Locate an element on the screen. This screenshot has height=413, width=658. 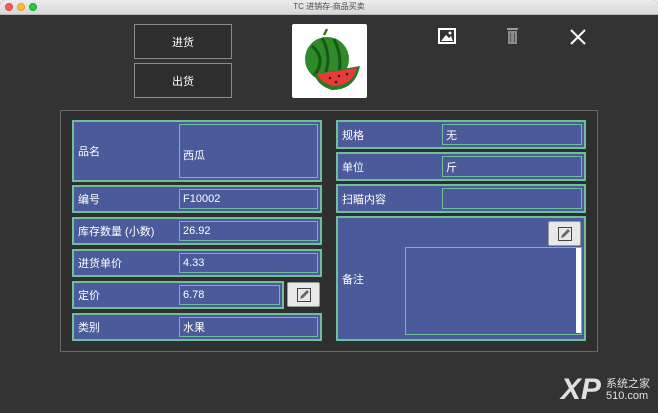
quantity-field: 库存数量 (小数) 26.92 is located at coordinates (197, 231).